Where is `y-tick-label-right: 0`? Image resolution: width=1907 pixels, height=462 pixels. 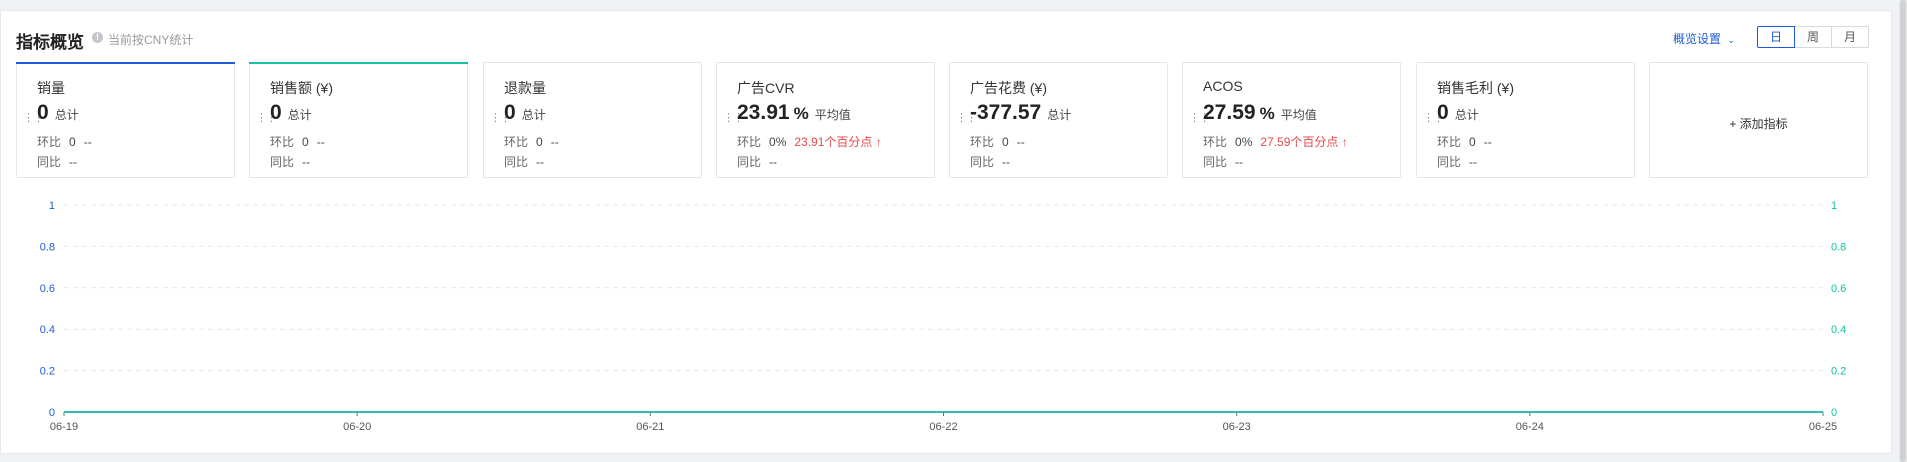
y-tick-label-right: 0 is located at coordinates (1834, 413).